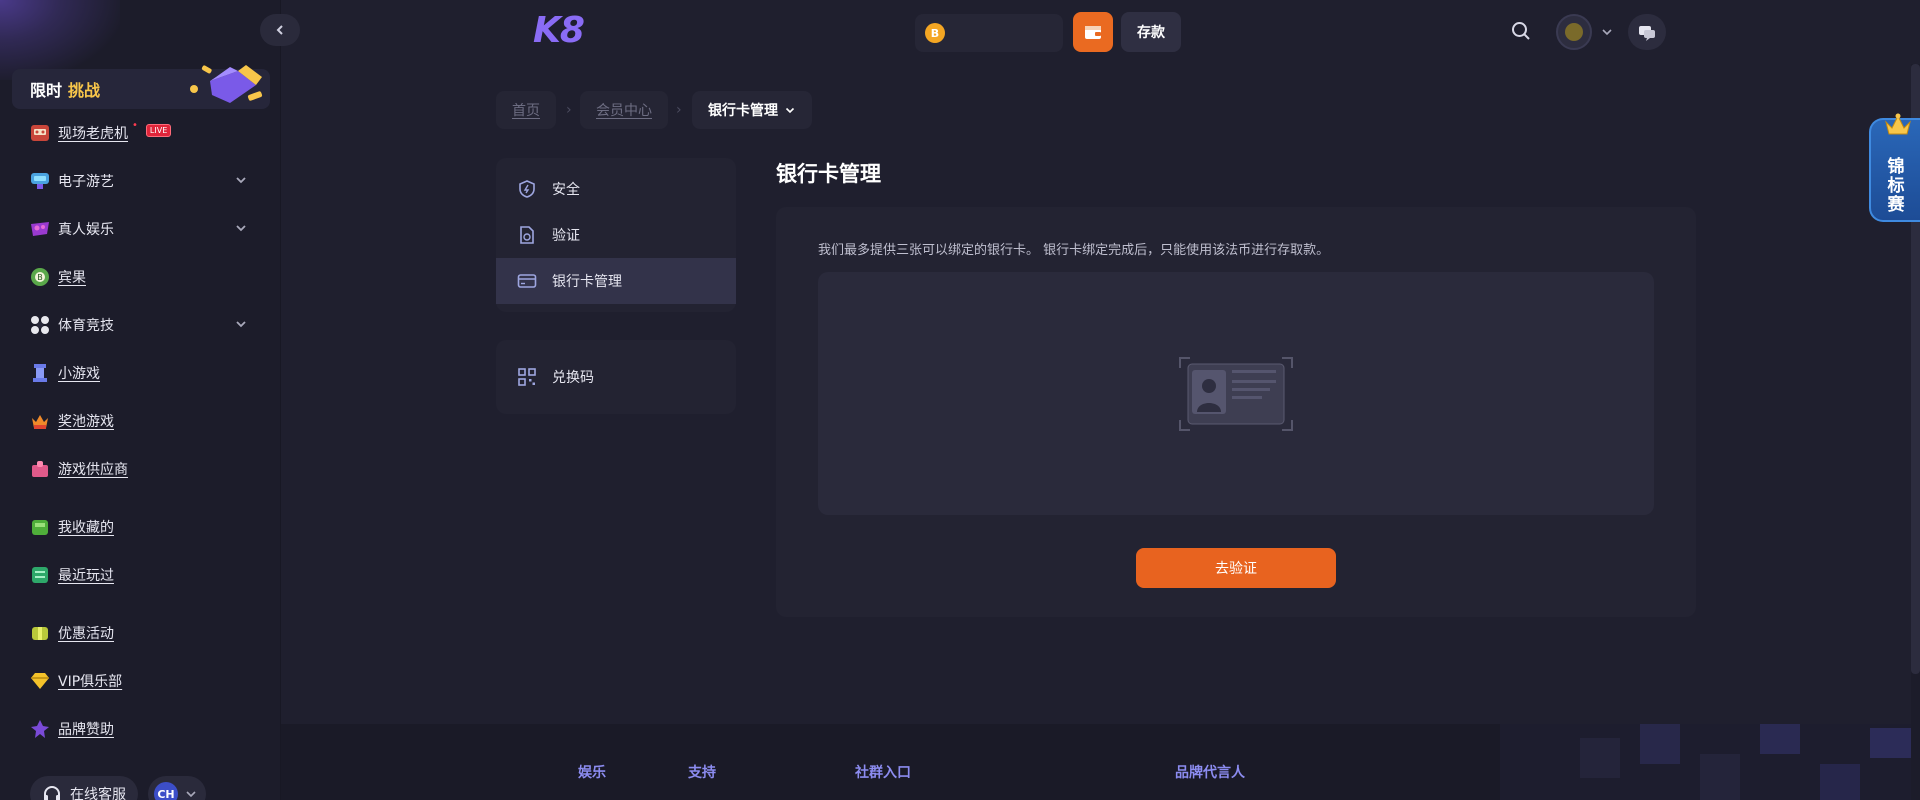  What do you see at coordinates (143, 681) in the screenshot?
I see `sidebar-item-vip: VIP俱乐部` at bounding box center [143, 681].